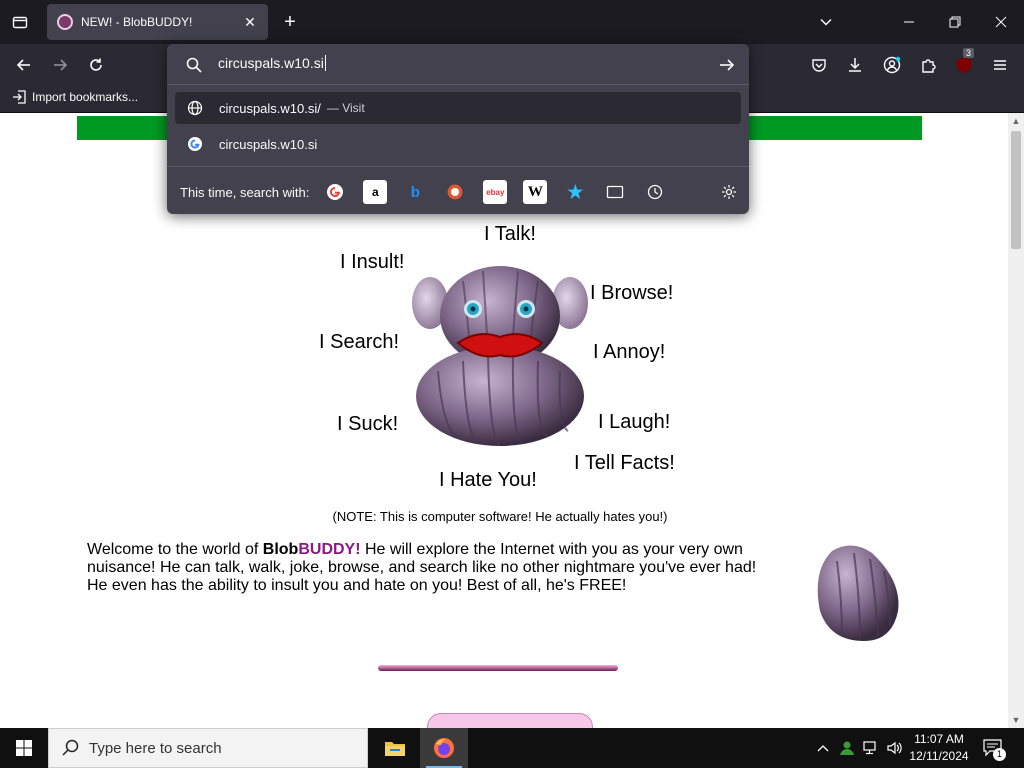  Describe the element at coordinates (510, 720) in the screenshot. I see `pink-button` at that location.